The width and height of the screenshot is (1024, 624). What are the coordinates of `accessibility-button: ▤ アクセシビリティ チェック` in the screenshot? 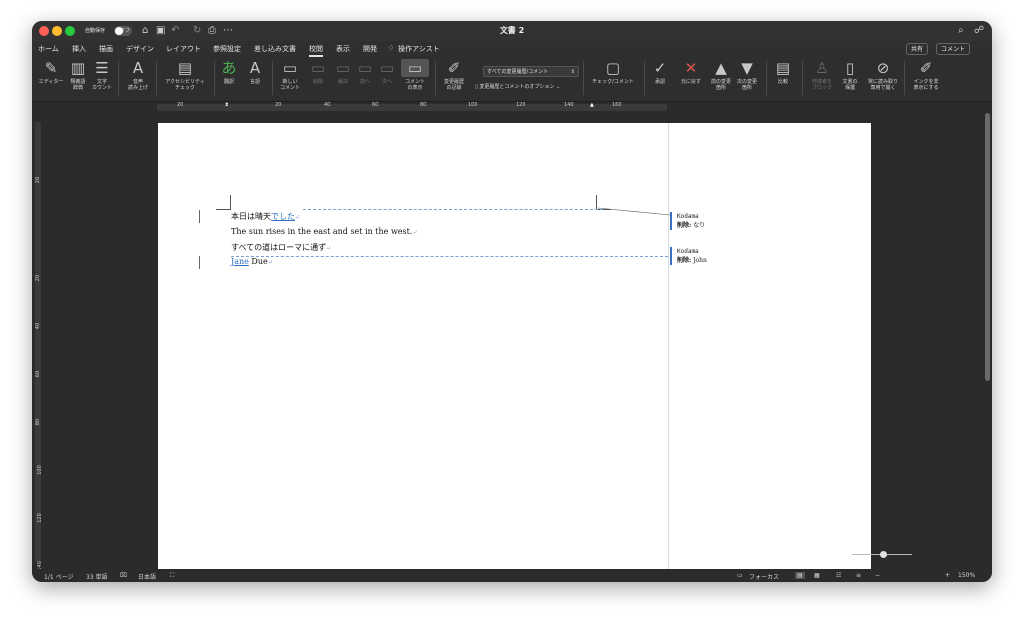 It's located at (185, 75).